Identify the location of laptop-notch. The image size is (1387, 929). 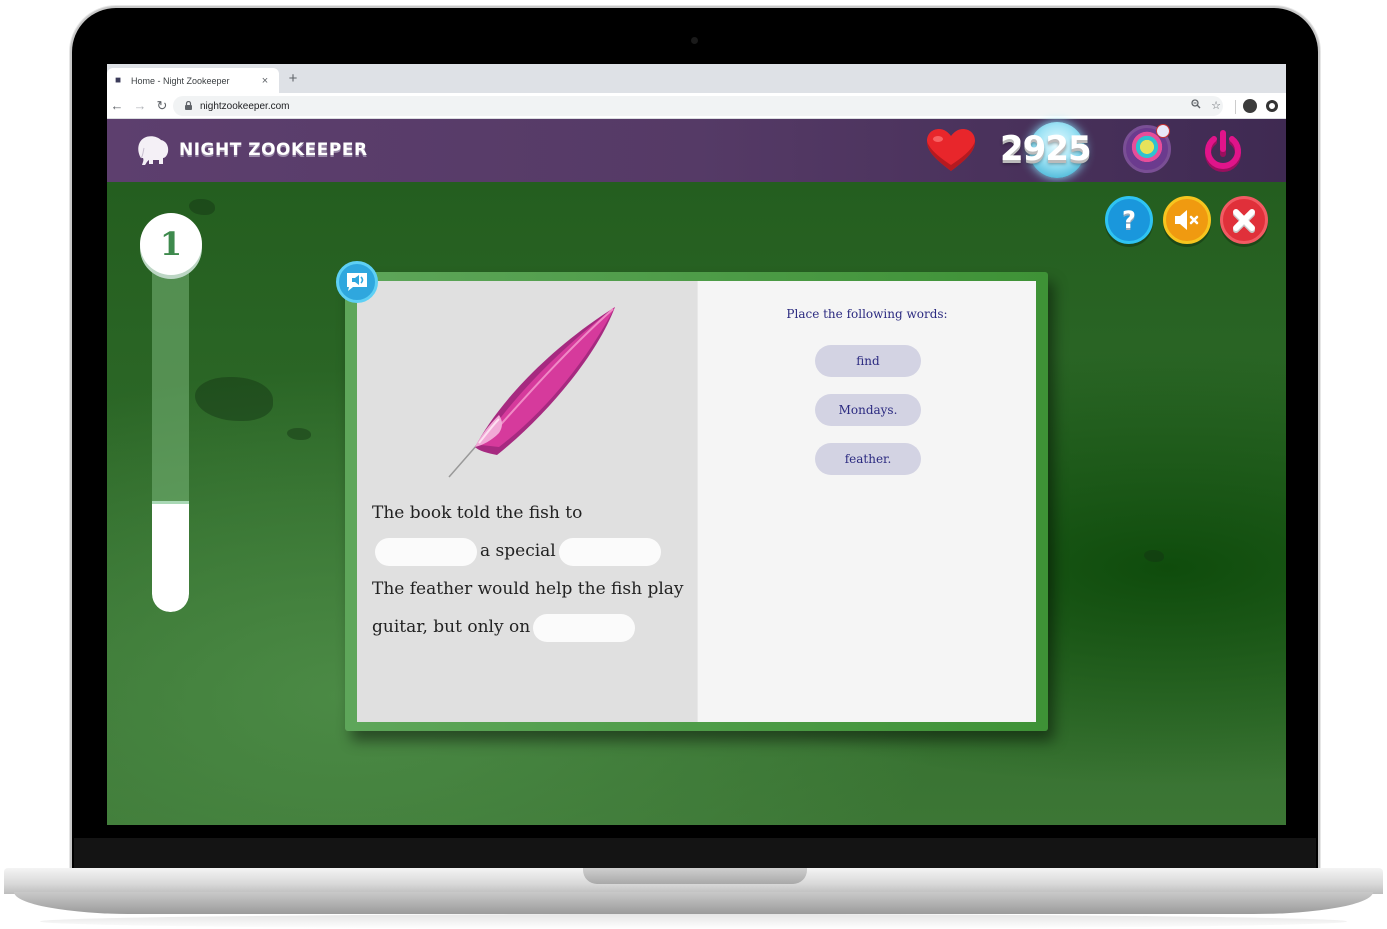
(695, 876).